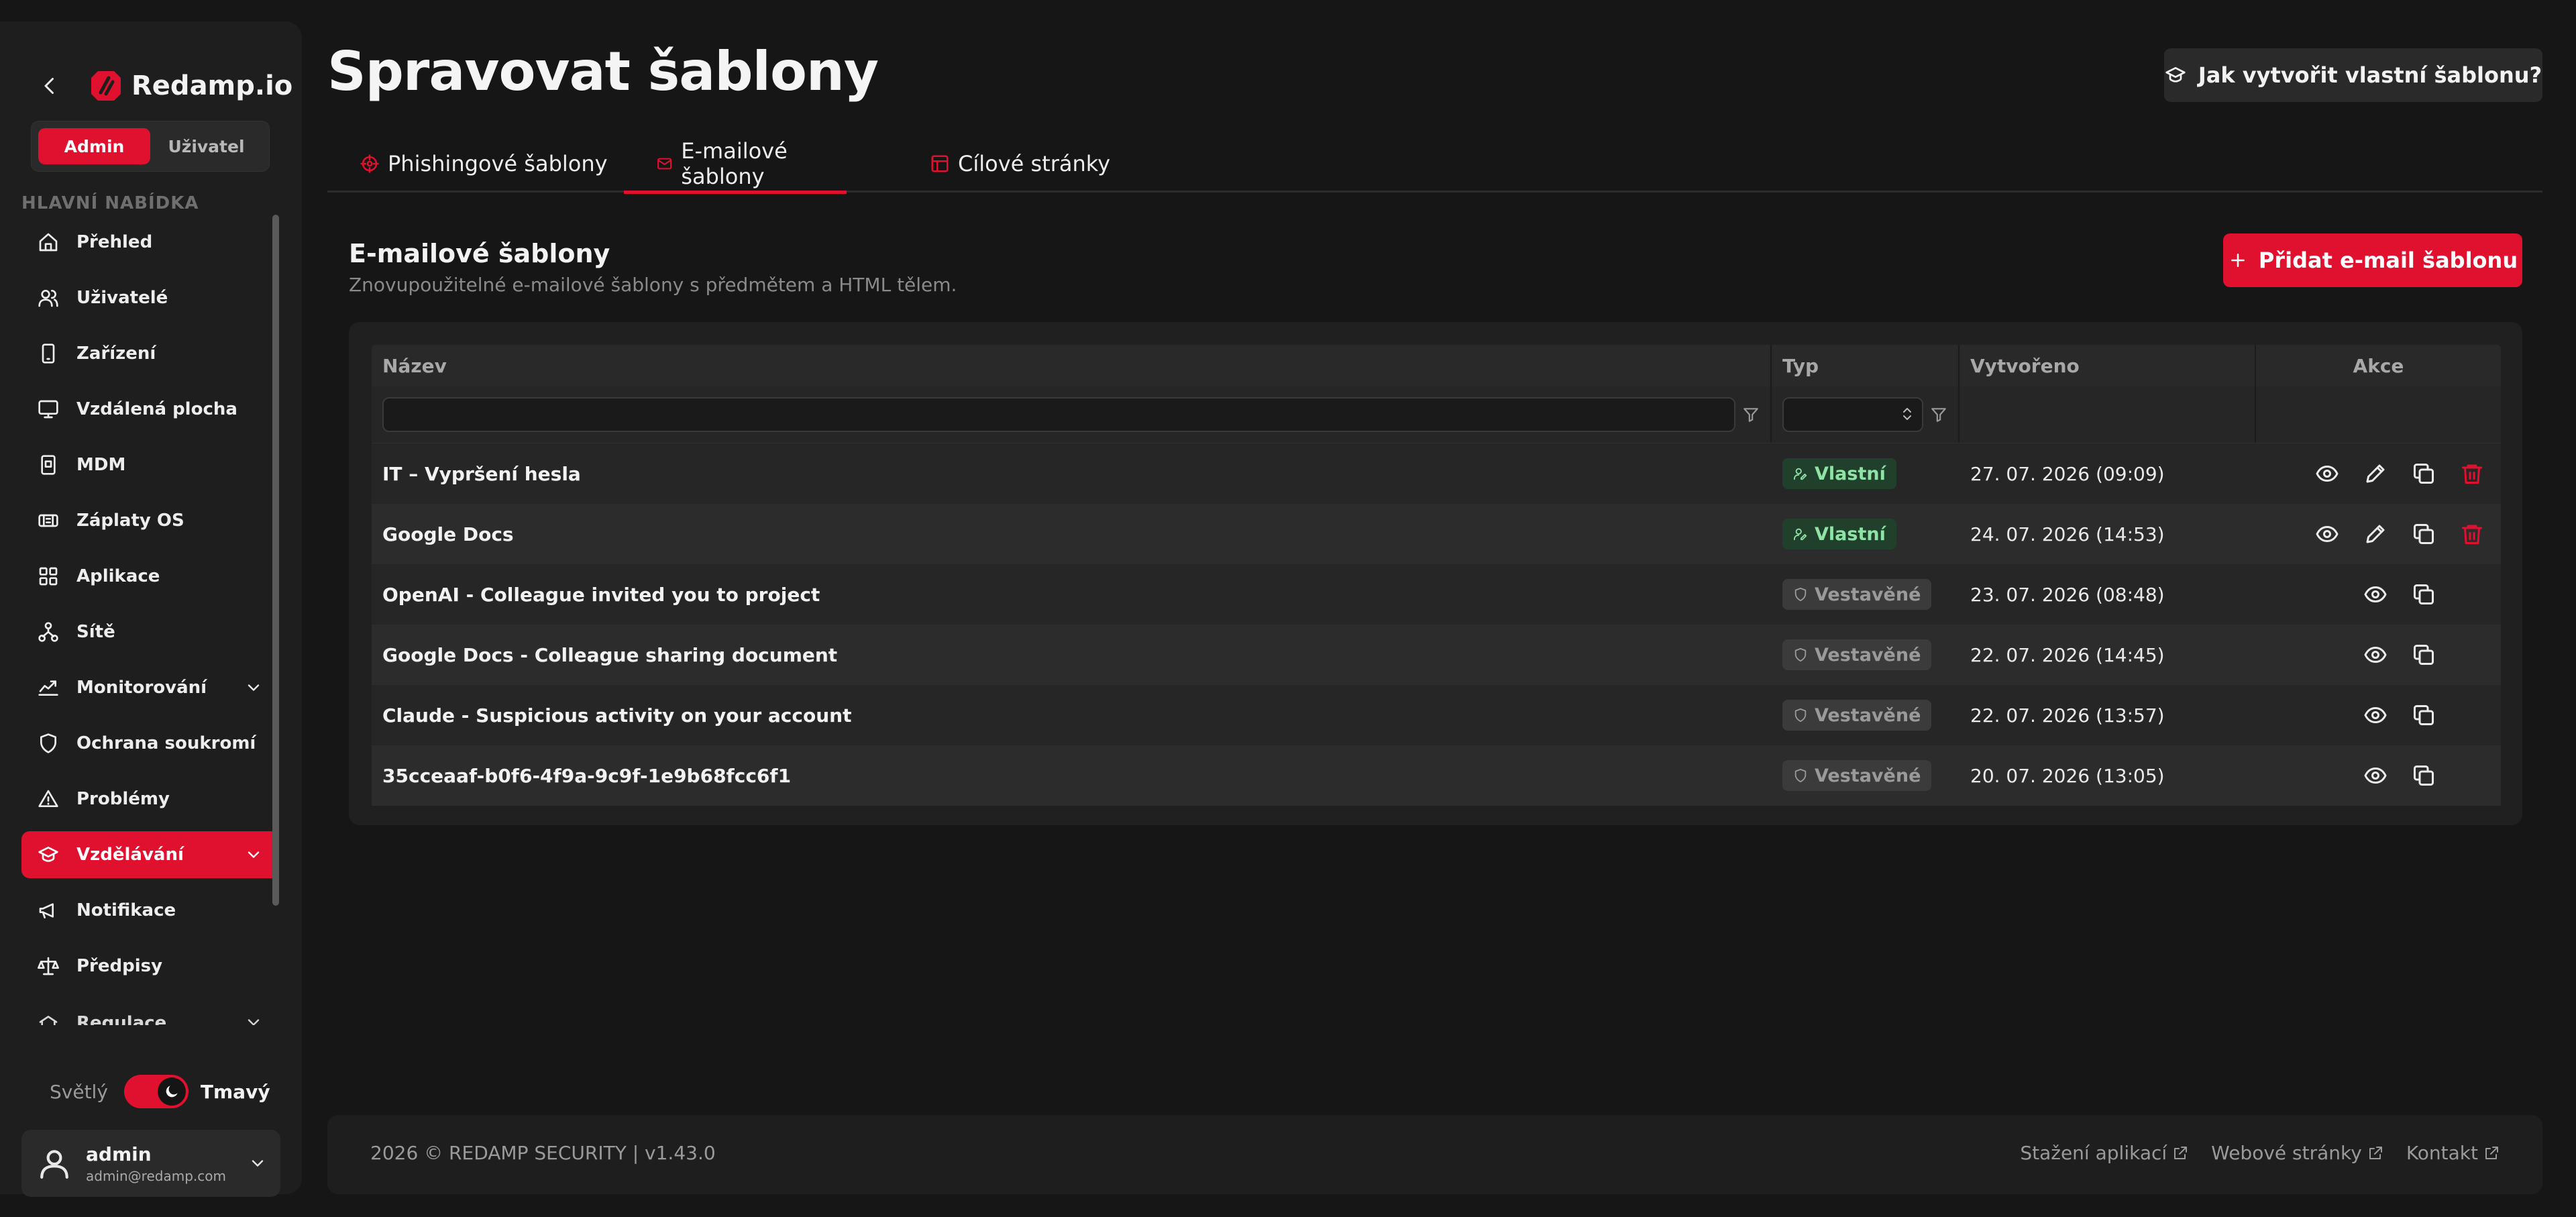  What do you see at coordinates (150, 799) in the screenshot?
I see `menu-item-problemy: Problémy` at bounding box center [150, 799].